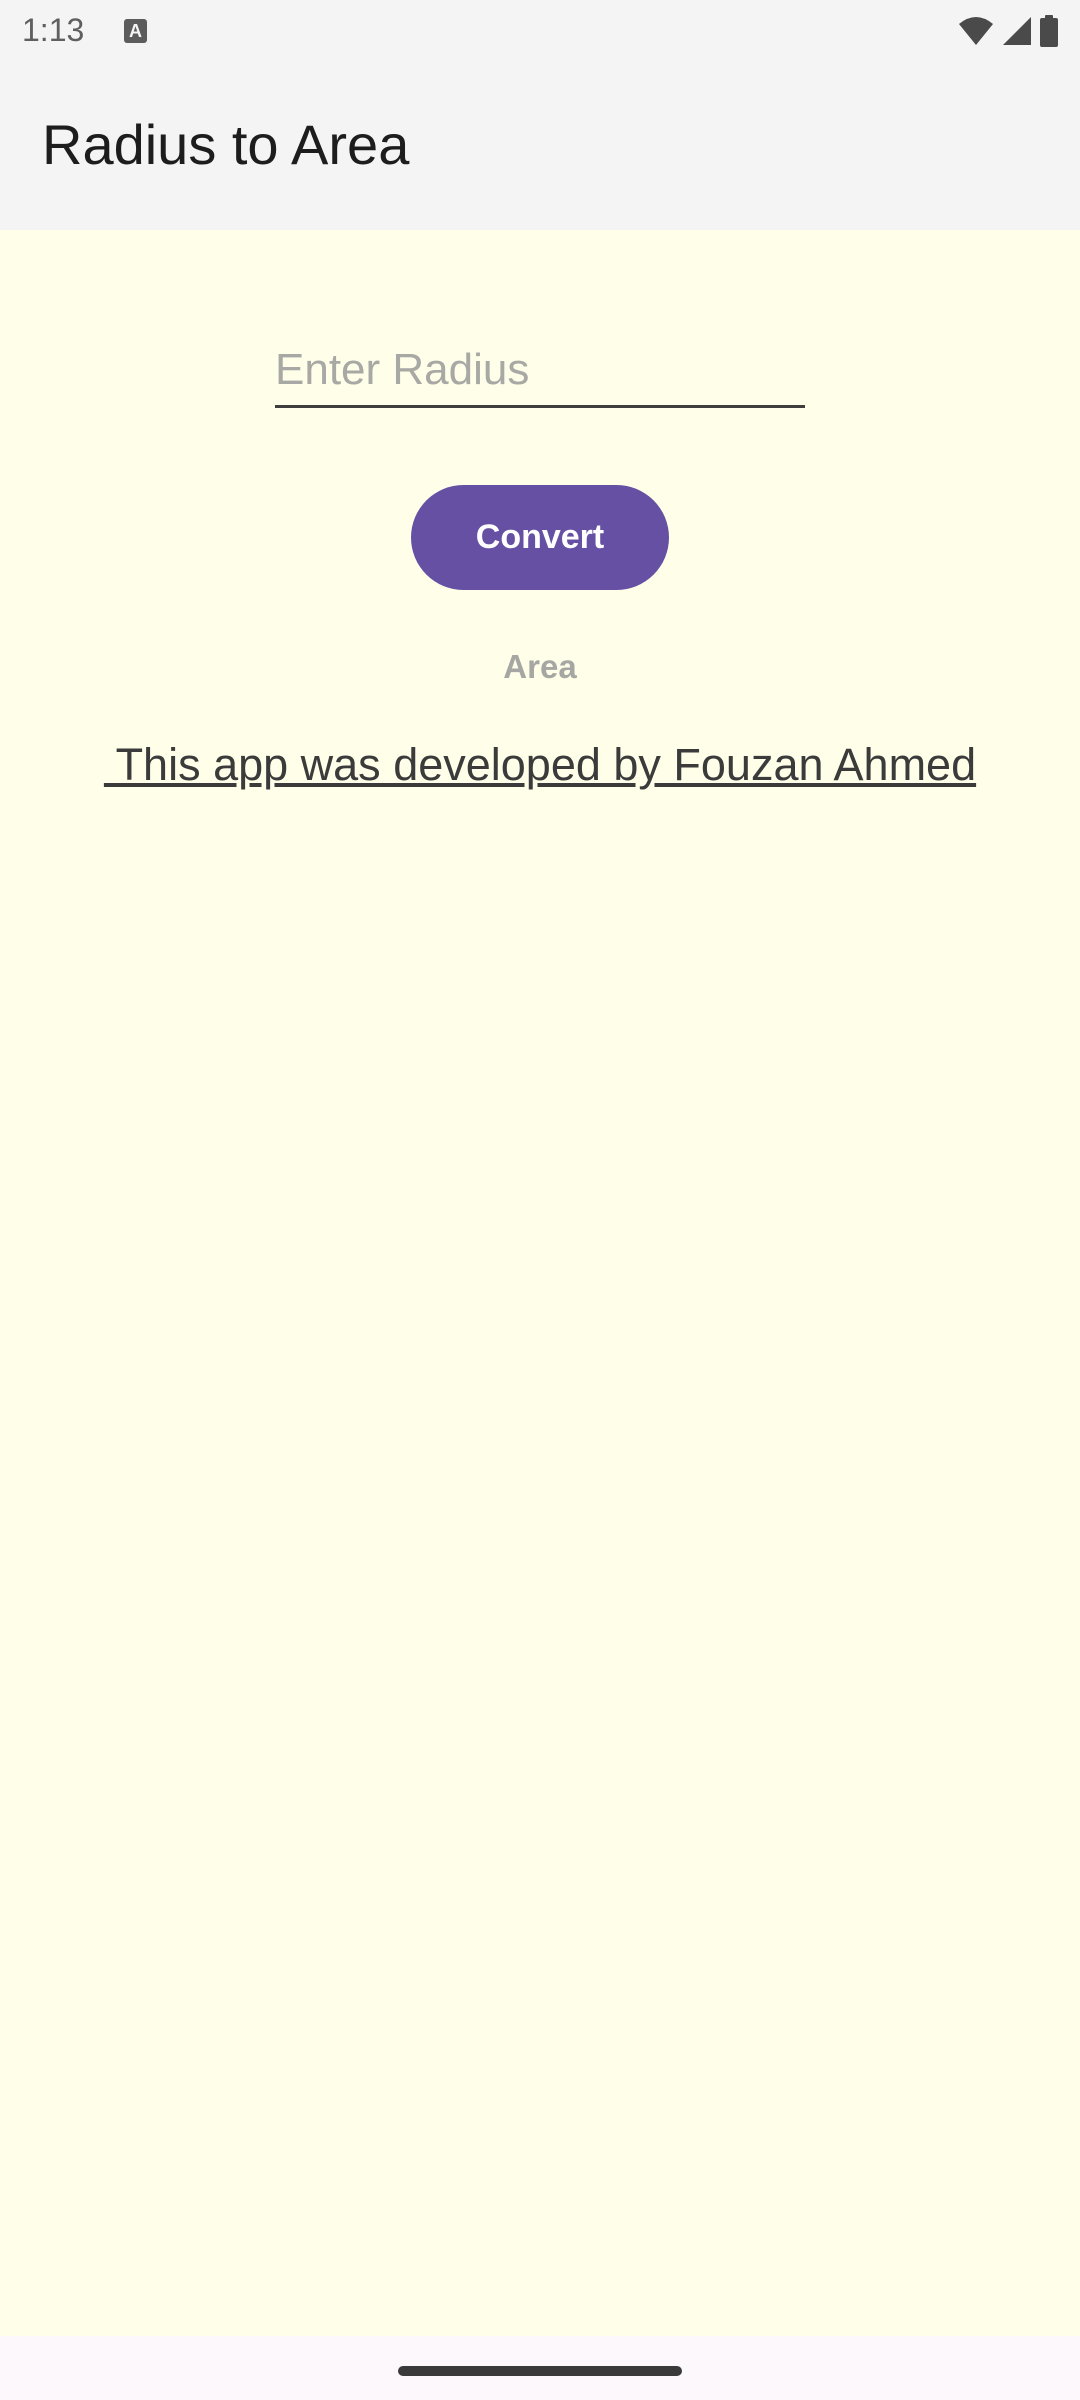 This screenshot has height=2400, width=1080. What do you see at coordinates (135, 31) in the screenshot?
I see `text-a-icon: A` at bounding box center [135, 31].